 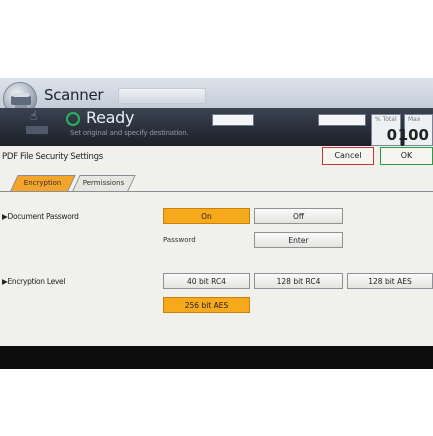 I want to click on tab-divider, so click(x=216, y=191).